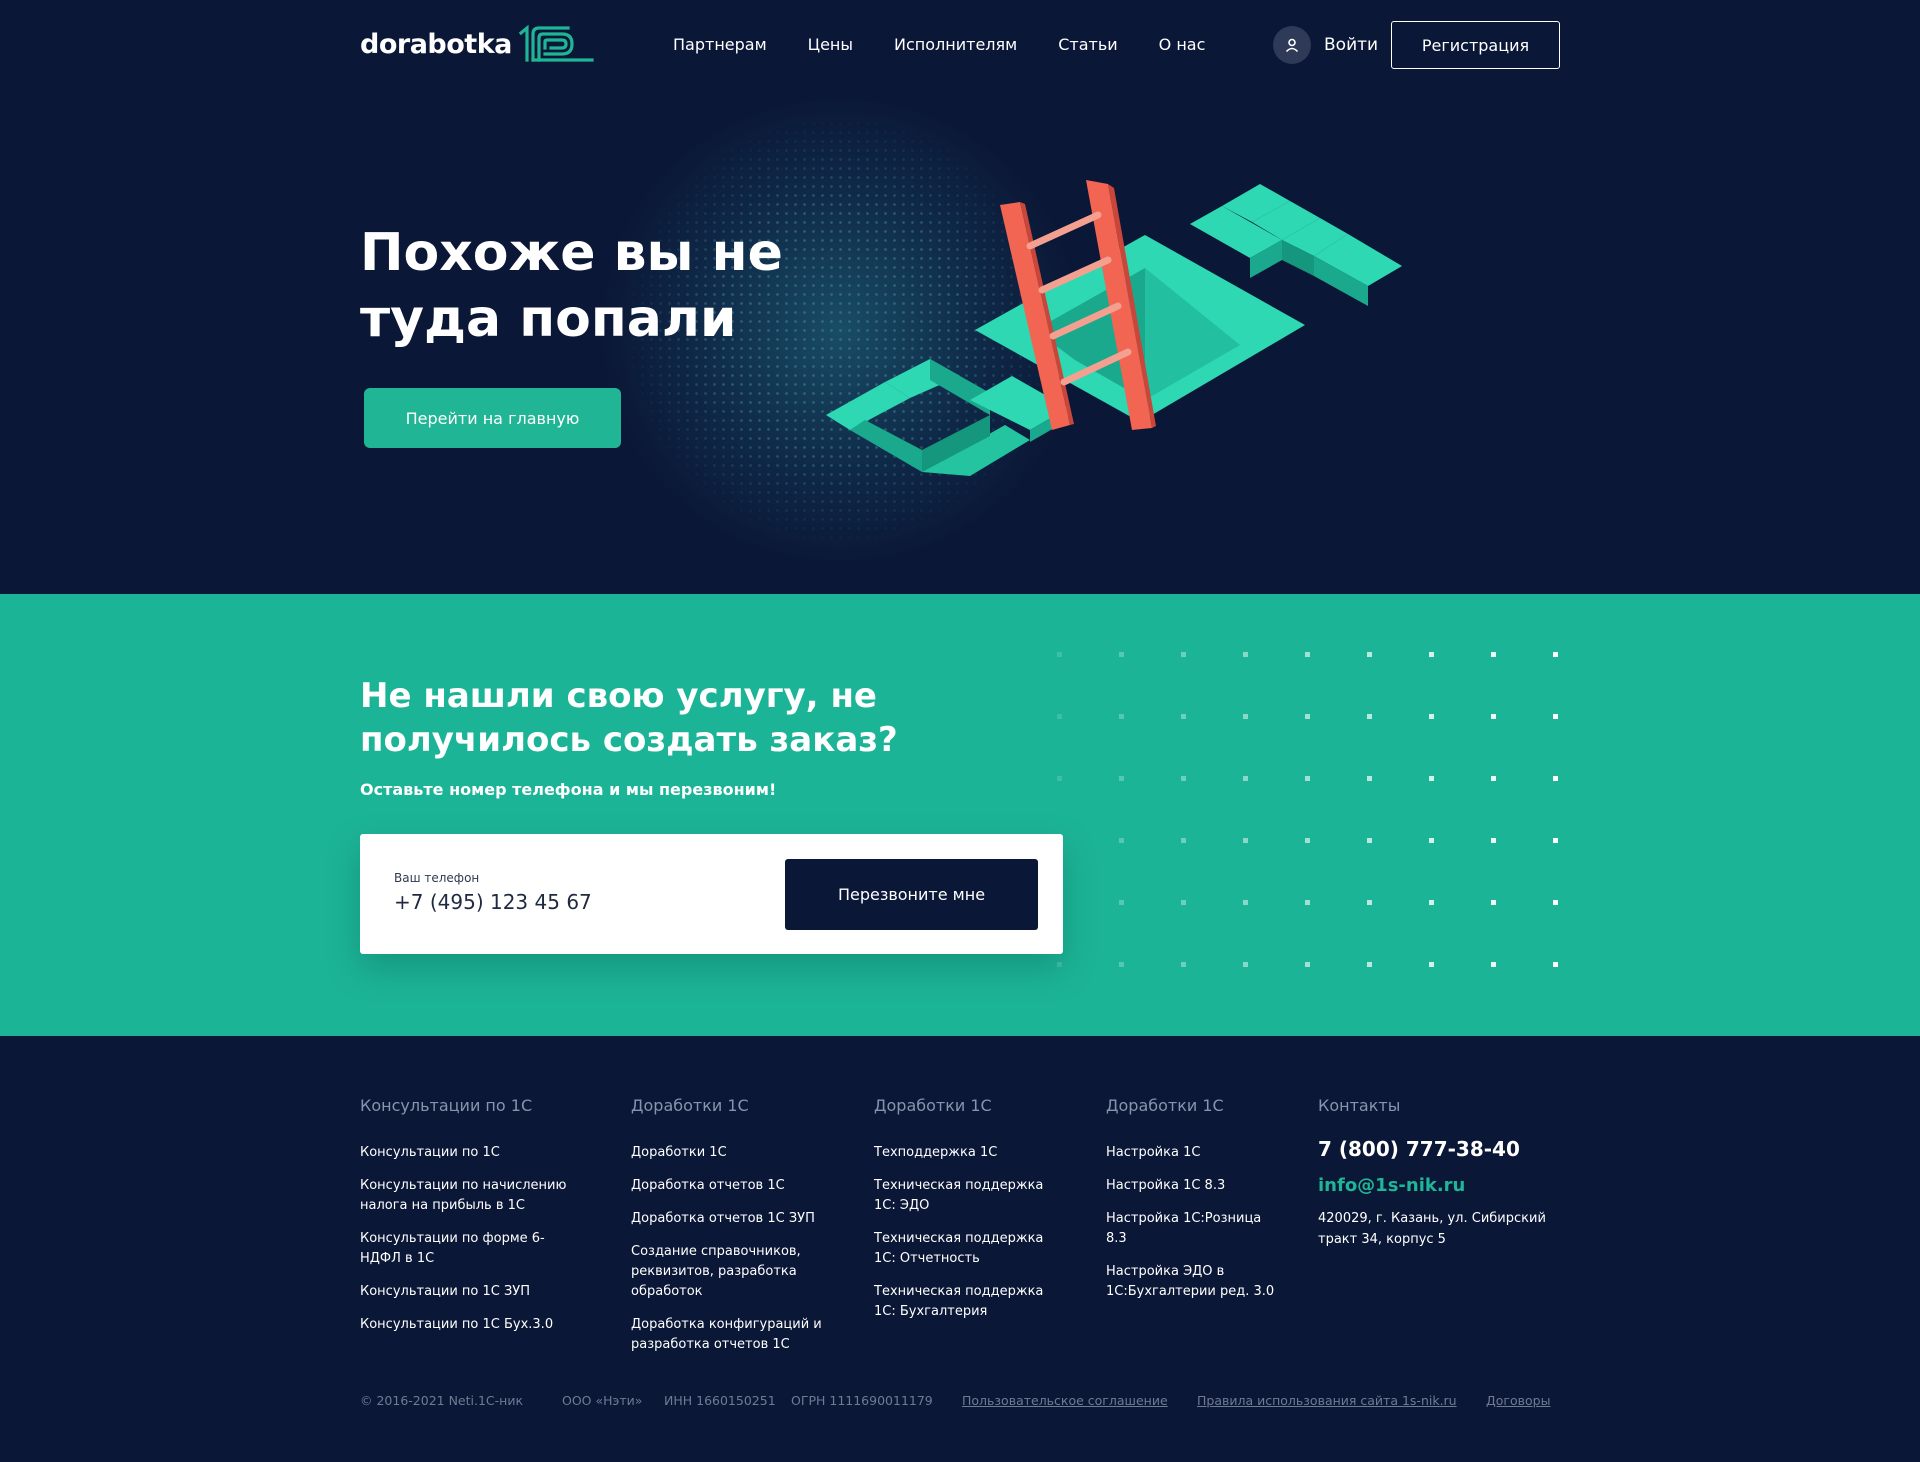  Describe the element at coordinates (1518, 1400) in the screenshot. I see `contracts-link: Договоры` at that location.